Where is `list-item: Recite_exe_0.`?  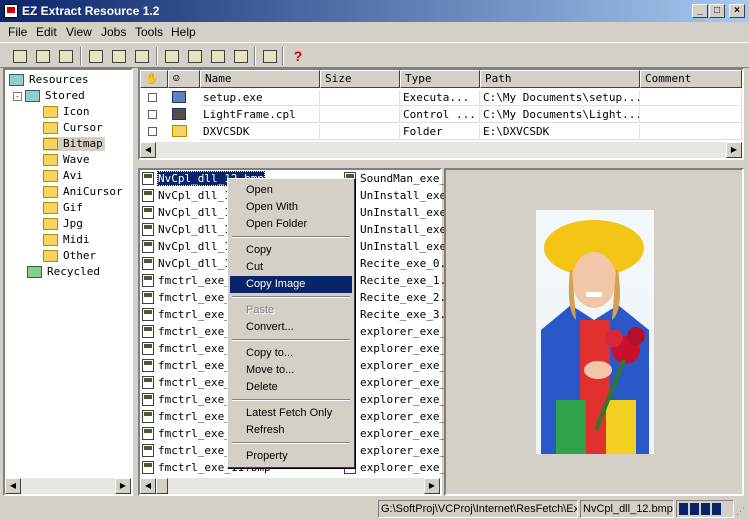 list-item: Recite_exe_0. is located at coordinates (395, 264).